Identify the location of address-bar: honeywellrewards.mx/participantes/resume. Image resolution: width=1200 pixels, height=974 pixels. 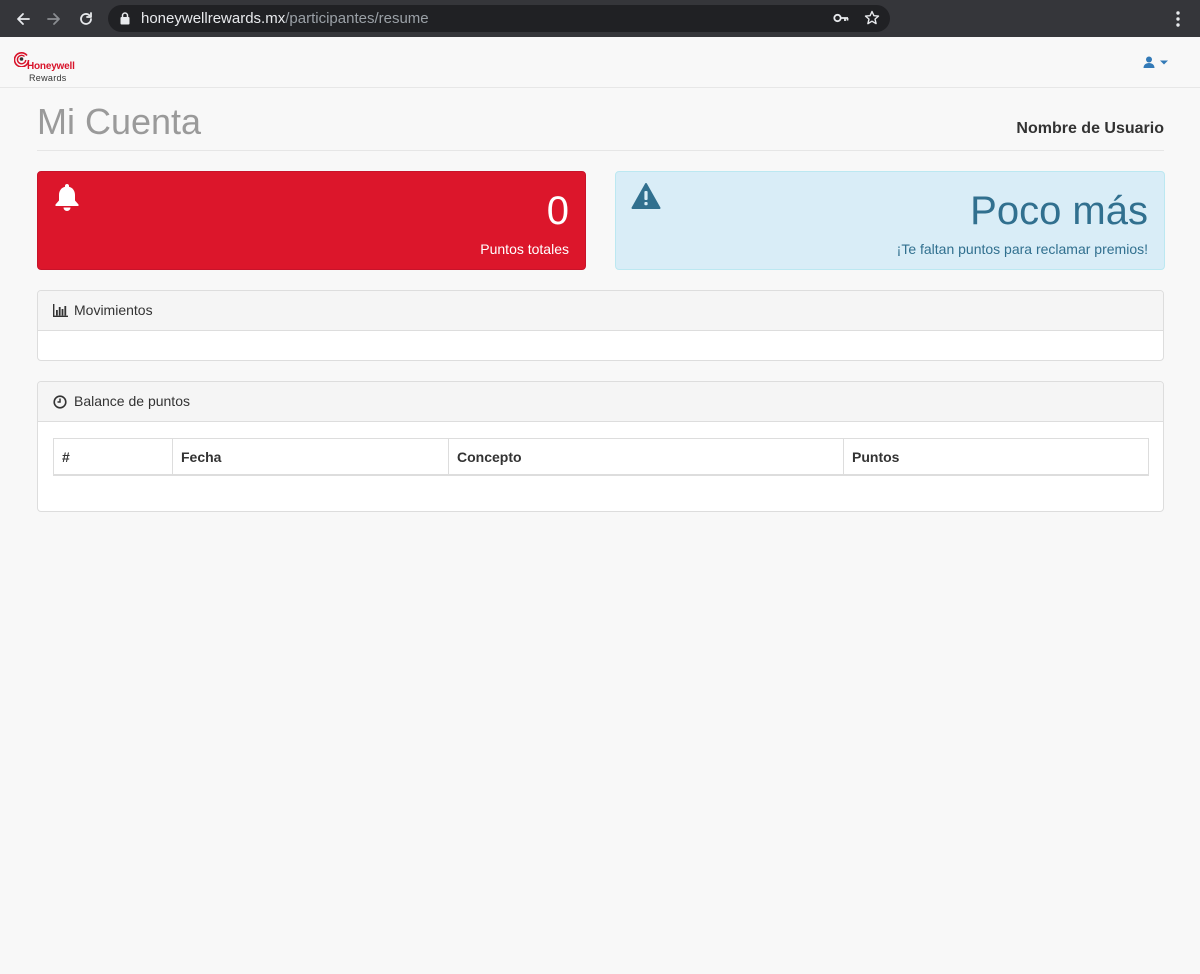
(499, 18).